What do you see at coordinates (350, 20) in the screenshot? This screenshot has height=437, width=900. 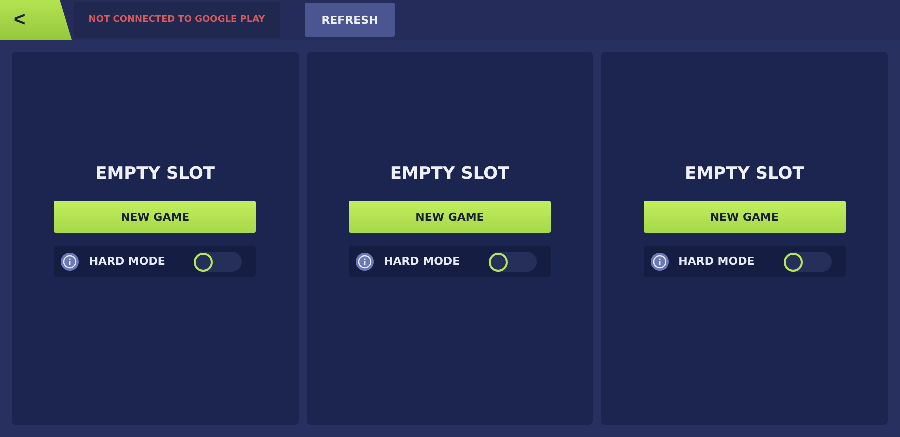 I see `refresh-button: REFRESH` at bounding box center [350, 20].